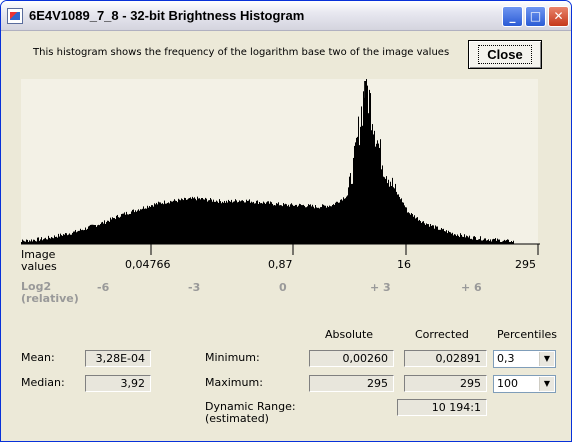 The image size is (572, 442). Describe the element at coordinates (50, 298) in the screenshot. I see `log2-label-line2: (relative)` at that location.